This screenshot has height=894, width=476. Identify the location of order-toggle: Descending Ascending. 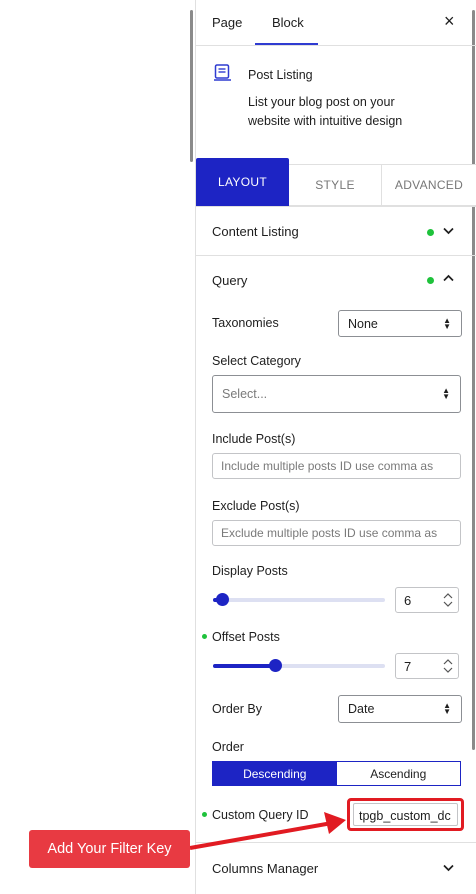
(336, 773).